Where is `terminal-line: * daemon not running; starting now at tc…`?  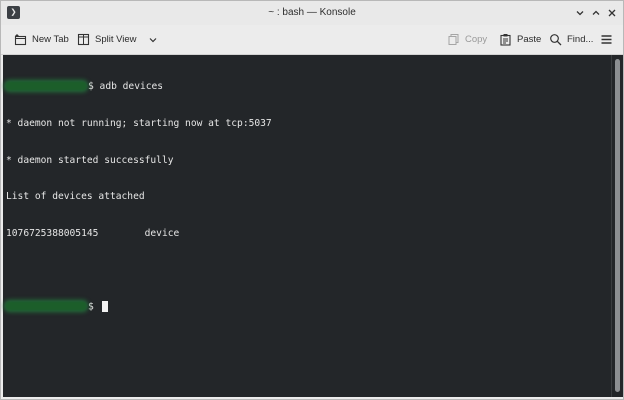 terminal-line: * daemon not running; starting now at tc… is located at coordinates (139, 123).